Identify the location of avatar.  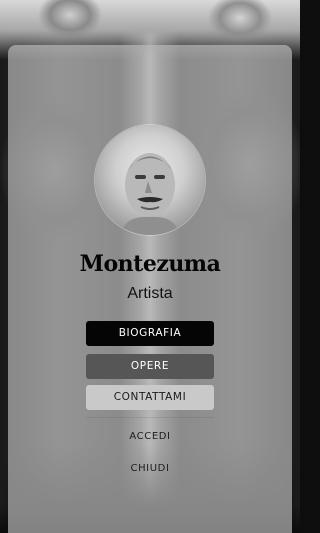
(150, 180).